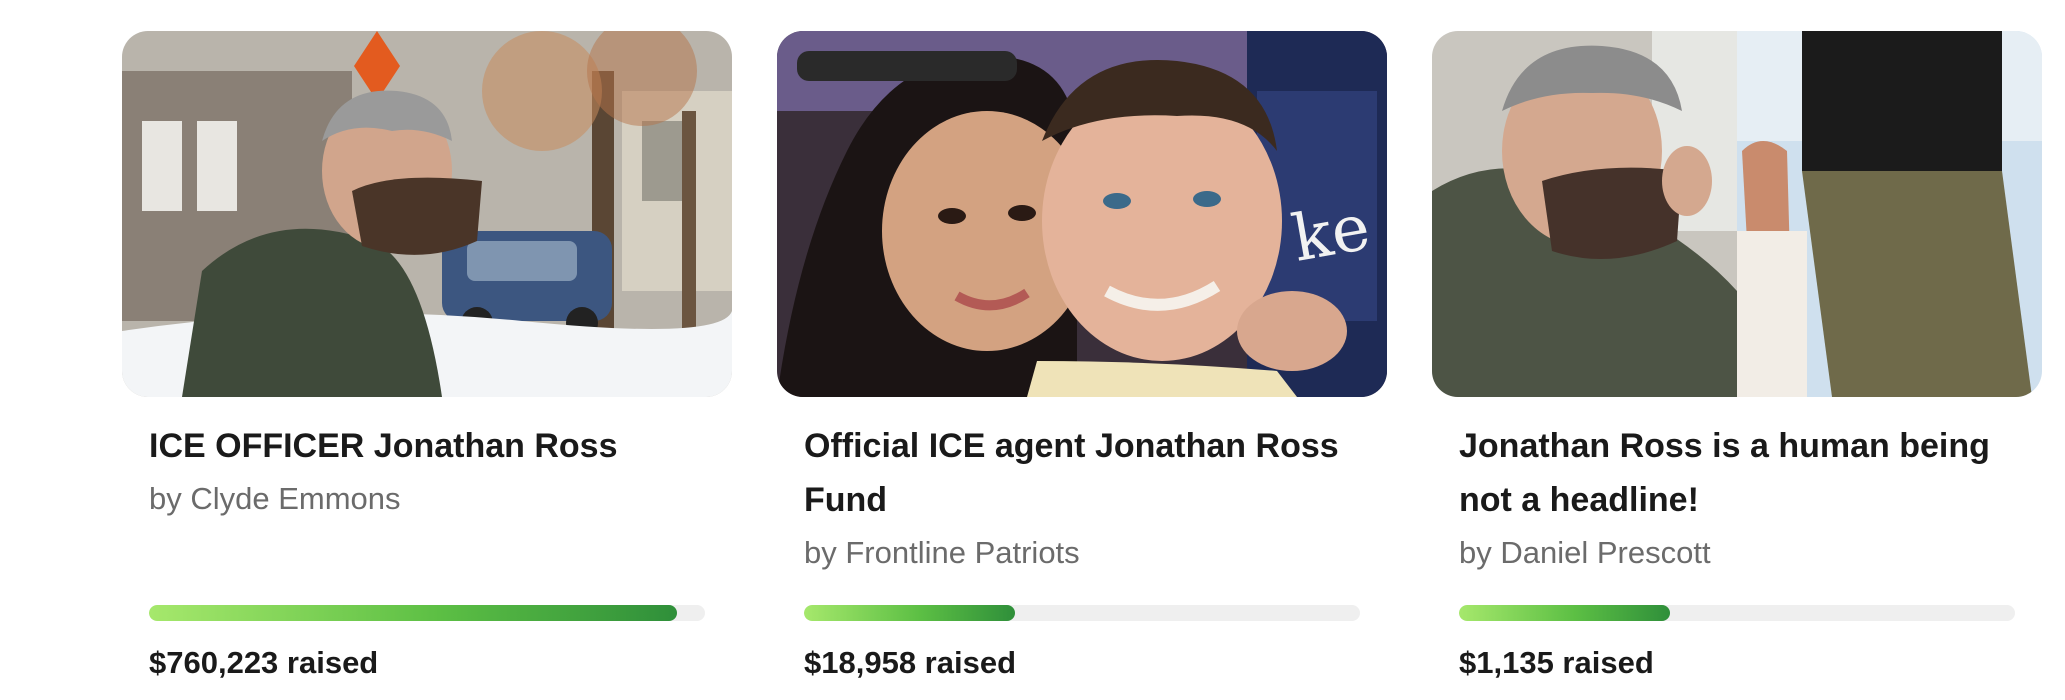  I want to click on fundraiser-title: ICE OFFICER Jonathan Ross, so click(427, 446).